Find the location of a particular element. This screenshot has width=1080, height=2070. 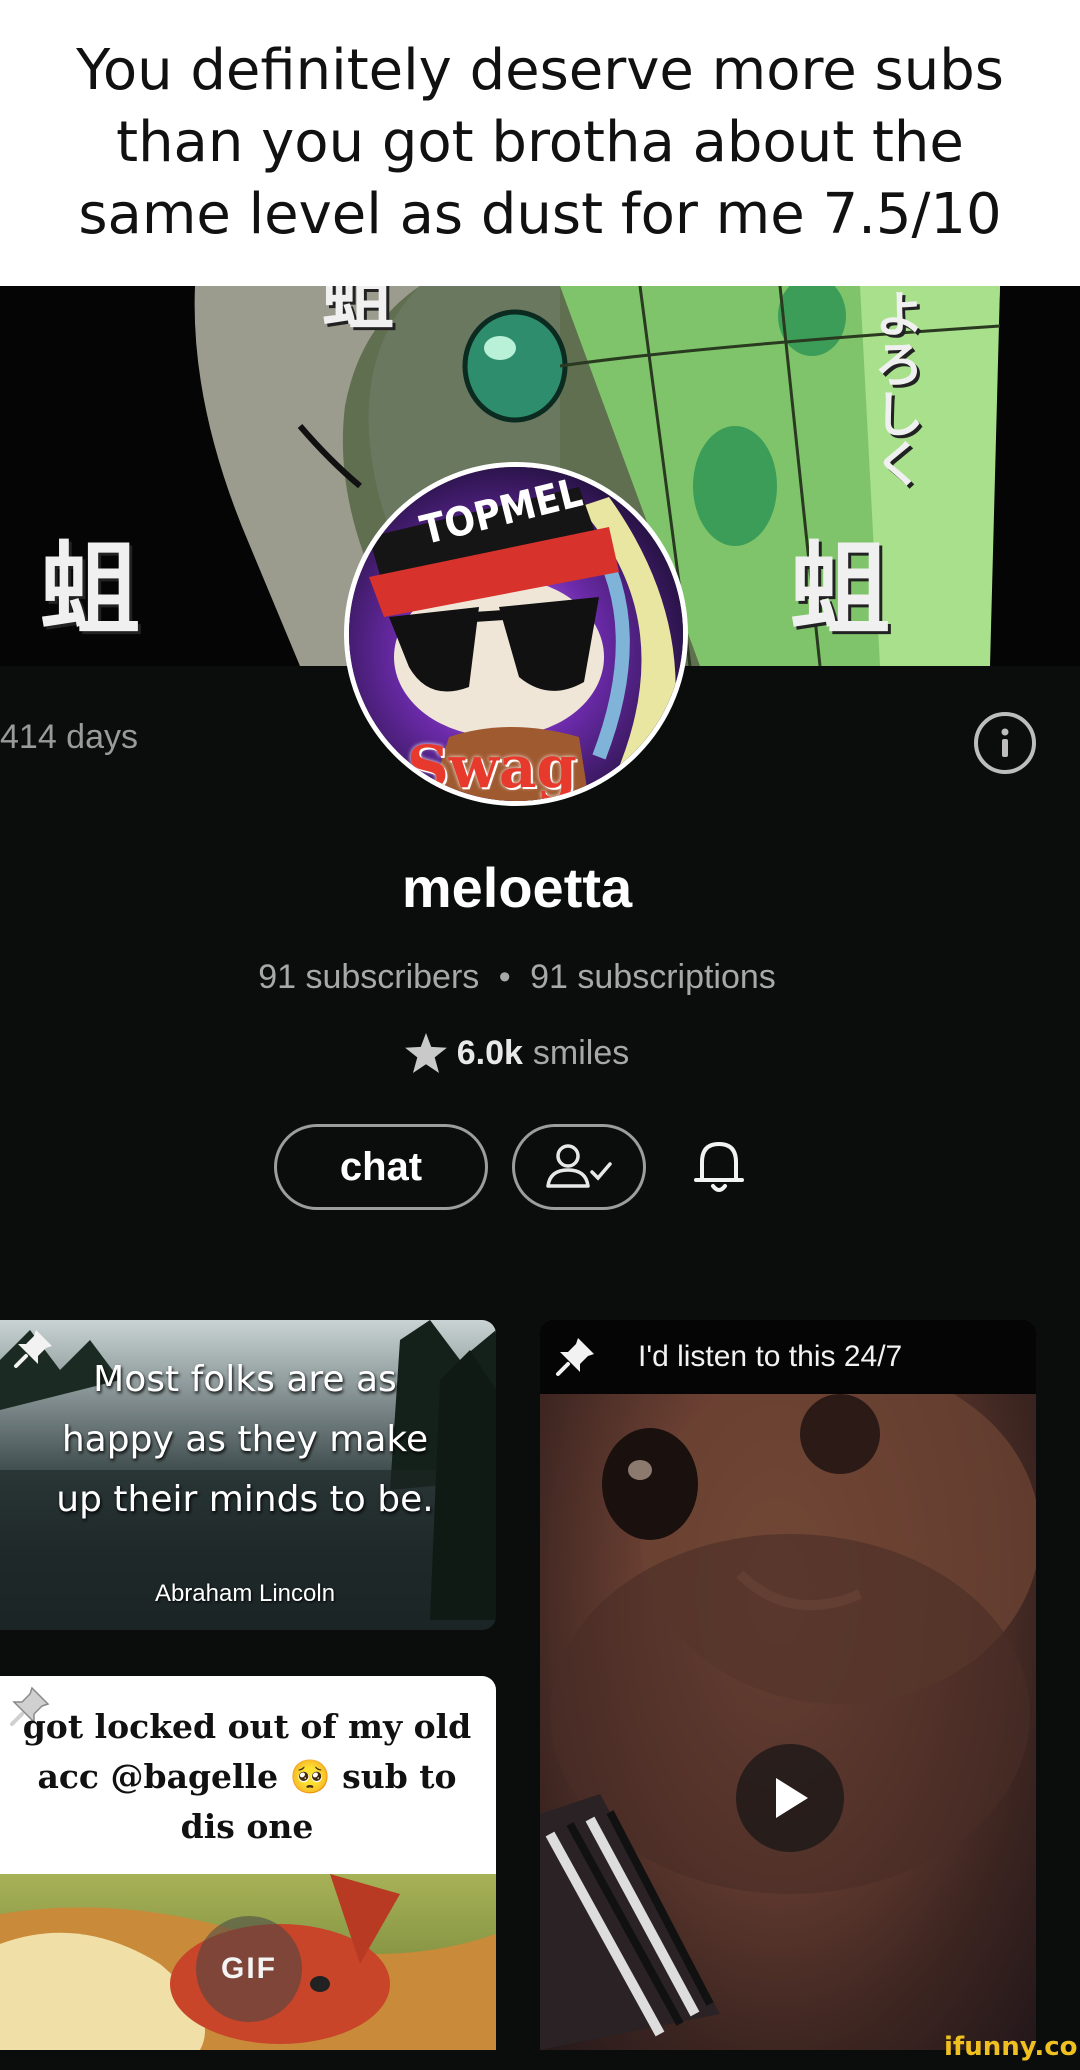

banner-glyph-left: 蛆 is located at coordinates (90, 589).